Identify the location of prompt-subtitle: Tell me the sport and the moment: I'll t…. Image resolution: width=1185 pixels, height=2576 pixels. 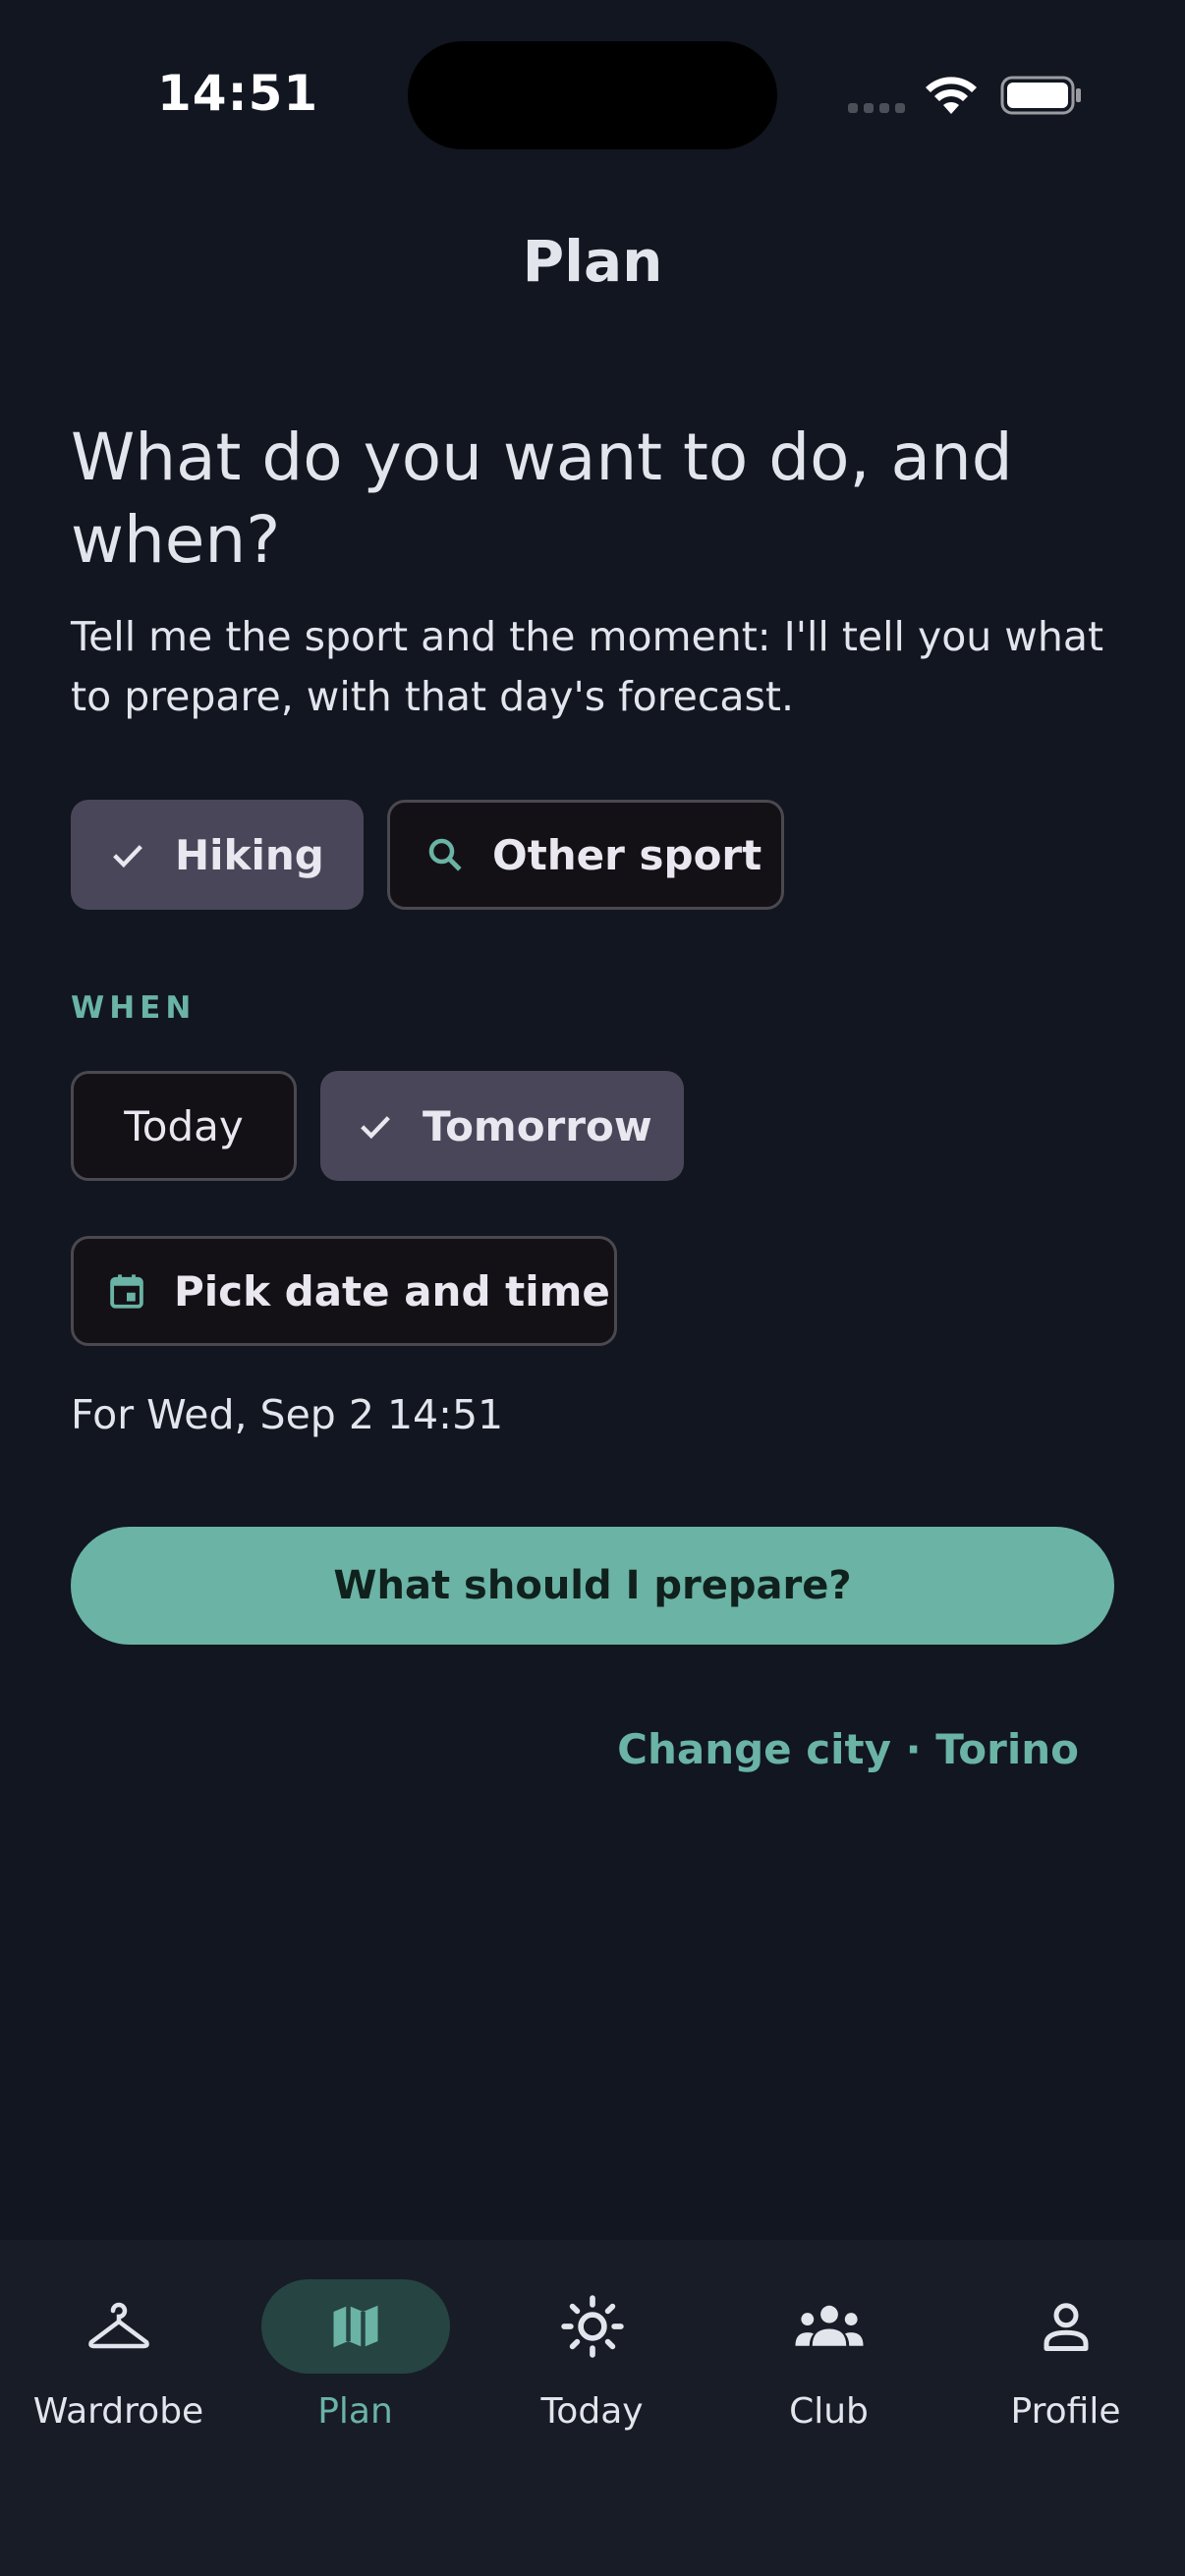
(588, 666).